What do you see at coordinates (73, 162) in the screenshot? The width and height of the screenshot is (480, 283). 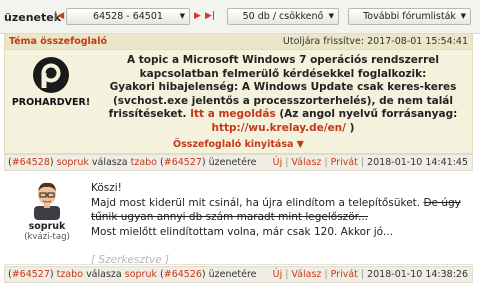 I see `author-link: sopruk` at bounding box center [73, 162].